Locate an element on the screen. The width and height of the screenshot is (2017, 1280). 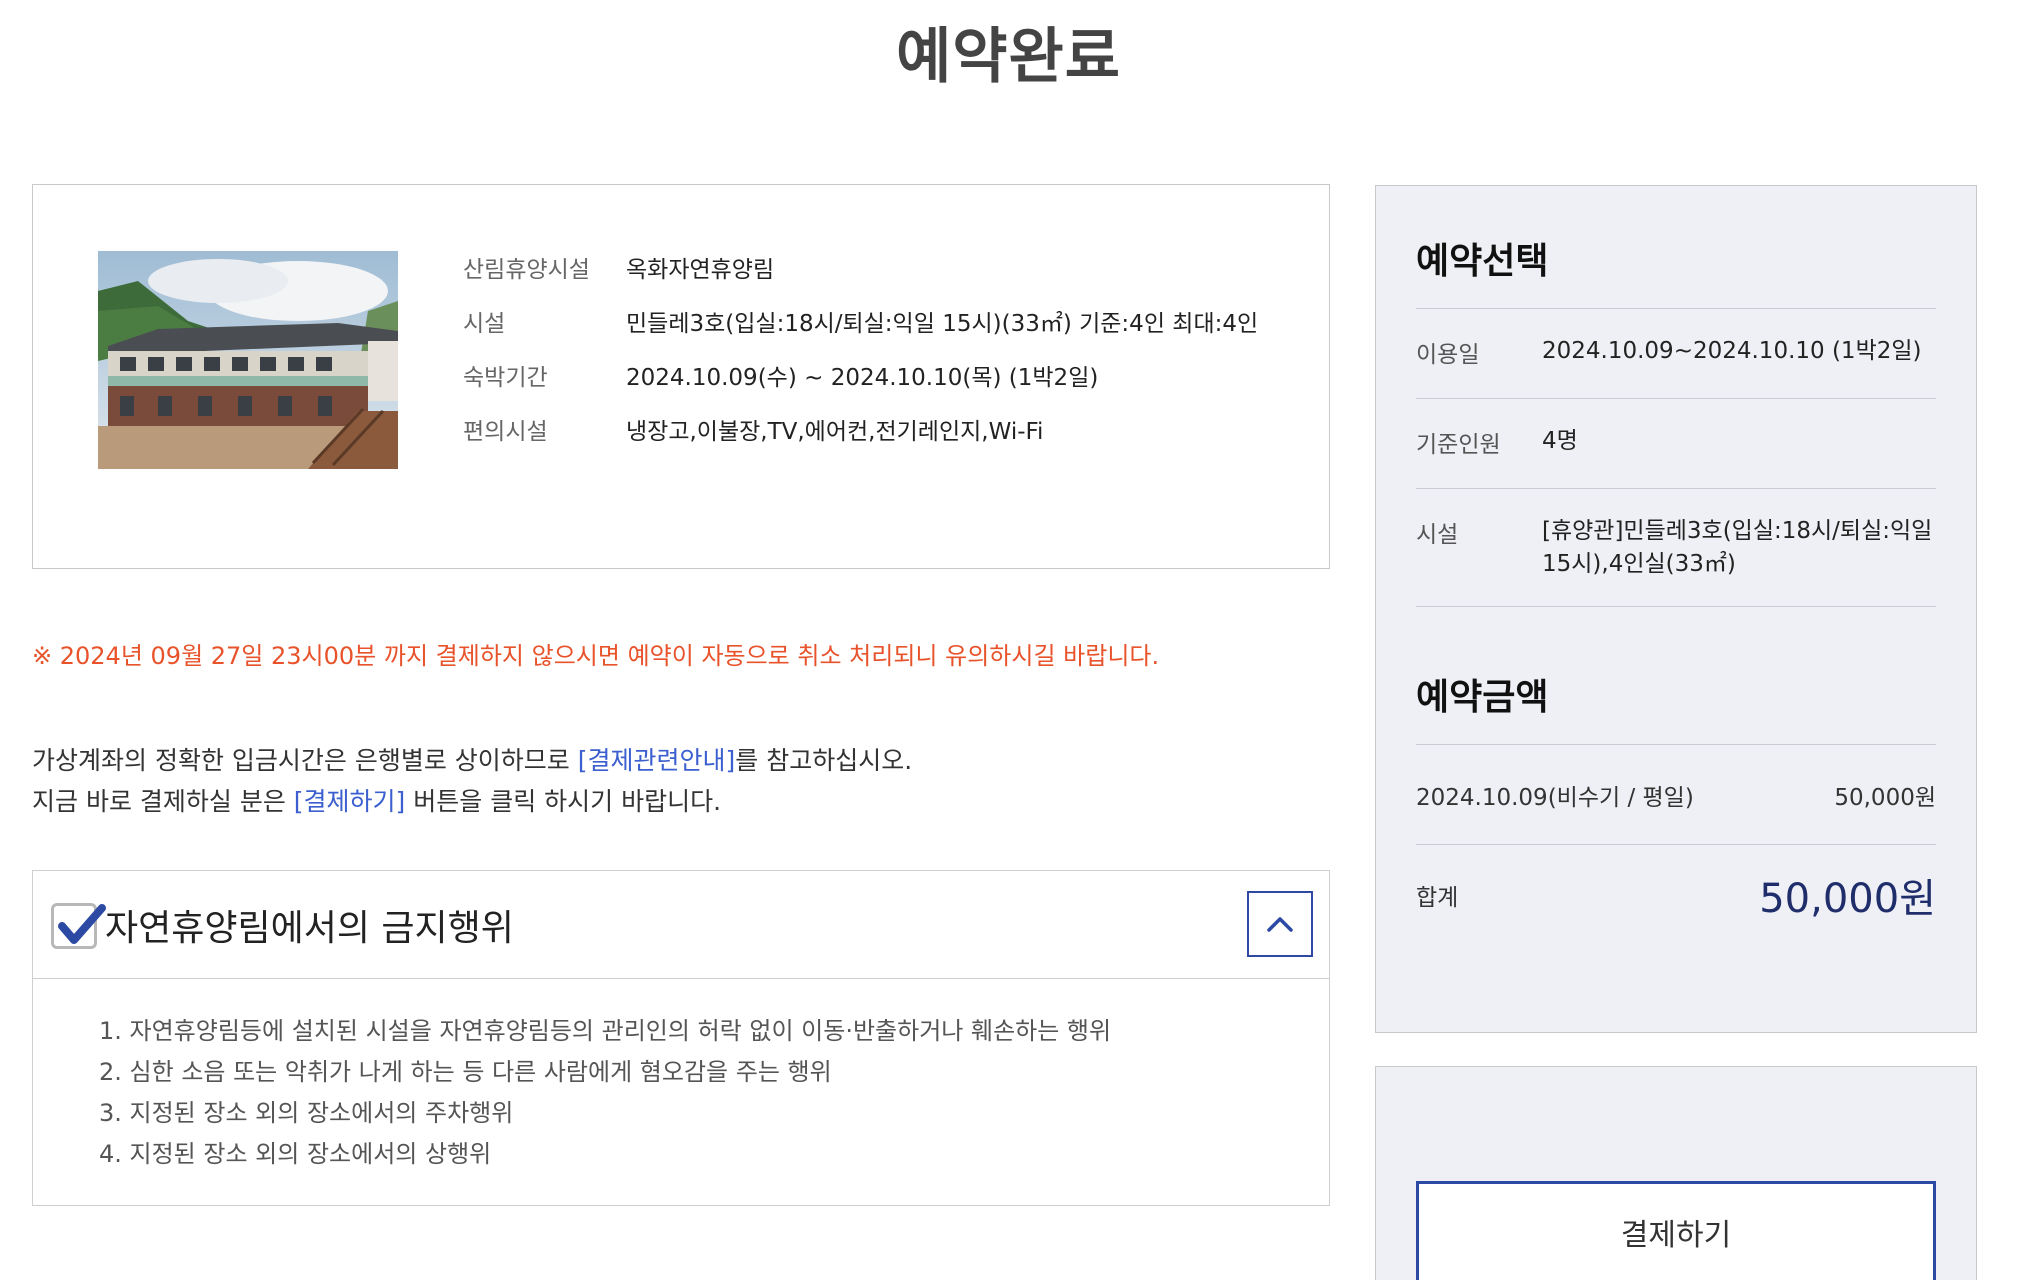
prohibited-acts-title: 자연휴양림에서의 금지행위 is located at coordinates (309, 928).